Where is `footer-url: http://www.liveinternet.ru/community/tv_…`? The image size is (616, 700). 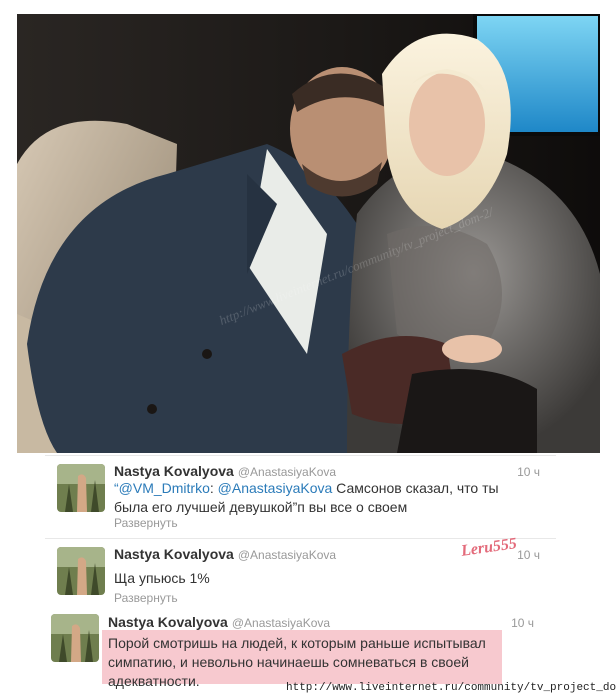 footer-url: http://www.liveinternet.ru/community/tv_… is located at coordinates (451, 688).